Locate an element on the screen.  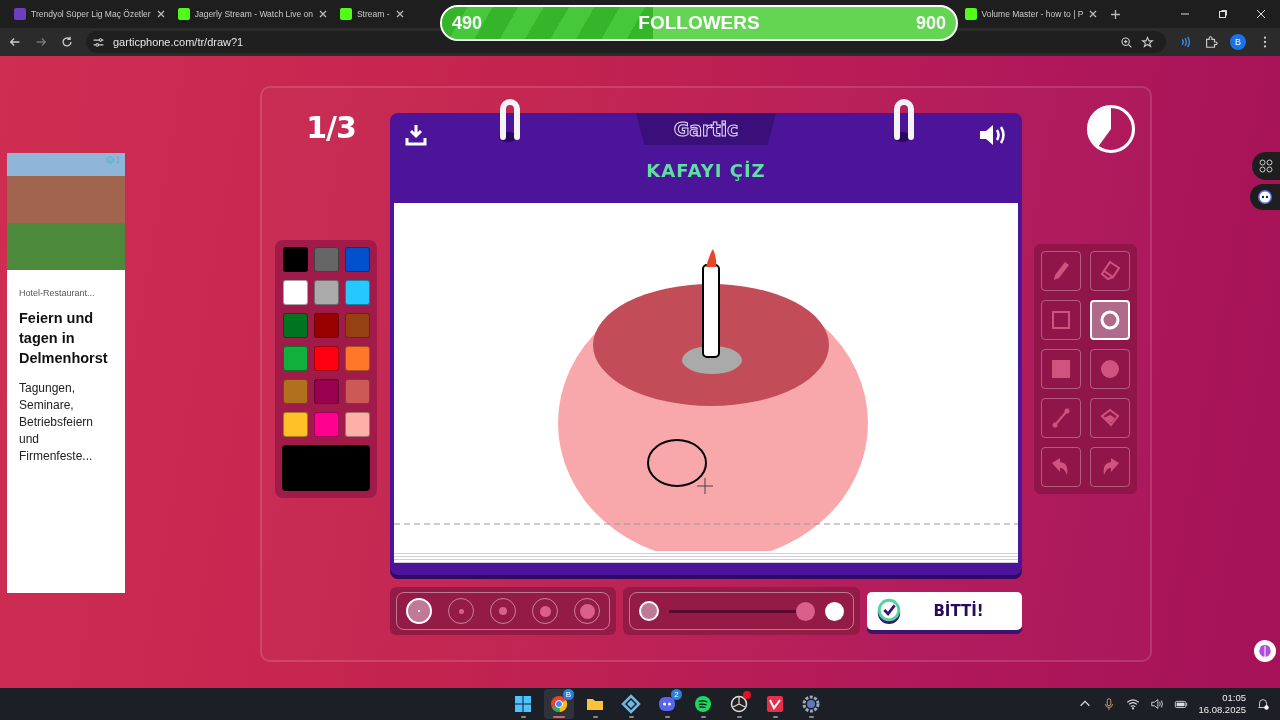
volume-icon is located at coordinates (1157, 704).